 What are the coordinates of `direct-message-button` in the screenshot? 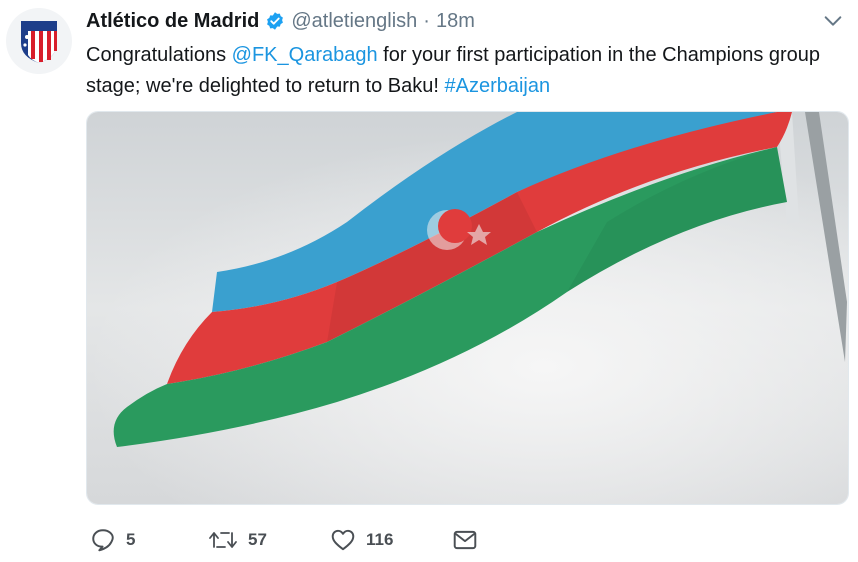 It's located at (465, 540).